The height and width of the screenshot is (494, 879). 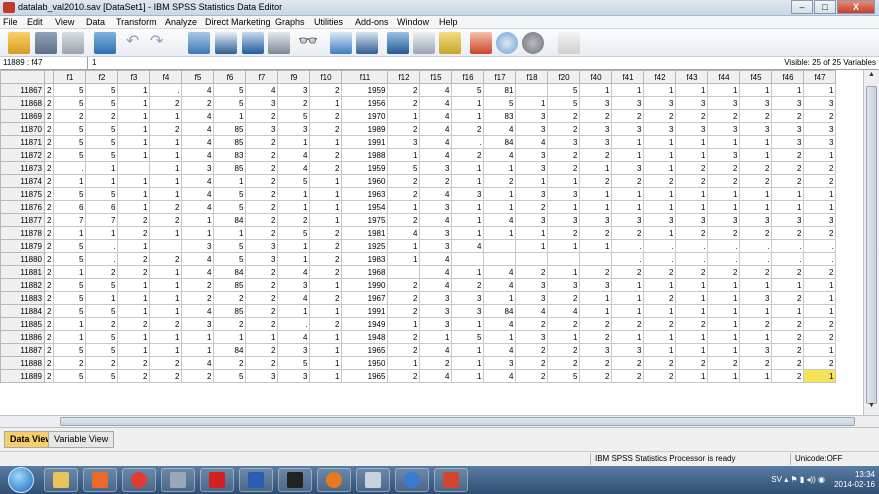 I want to click on select-cases-icon, so click(x=450, y=43).